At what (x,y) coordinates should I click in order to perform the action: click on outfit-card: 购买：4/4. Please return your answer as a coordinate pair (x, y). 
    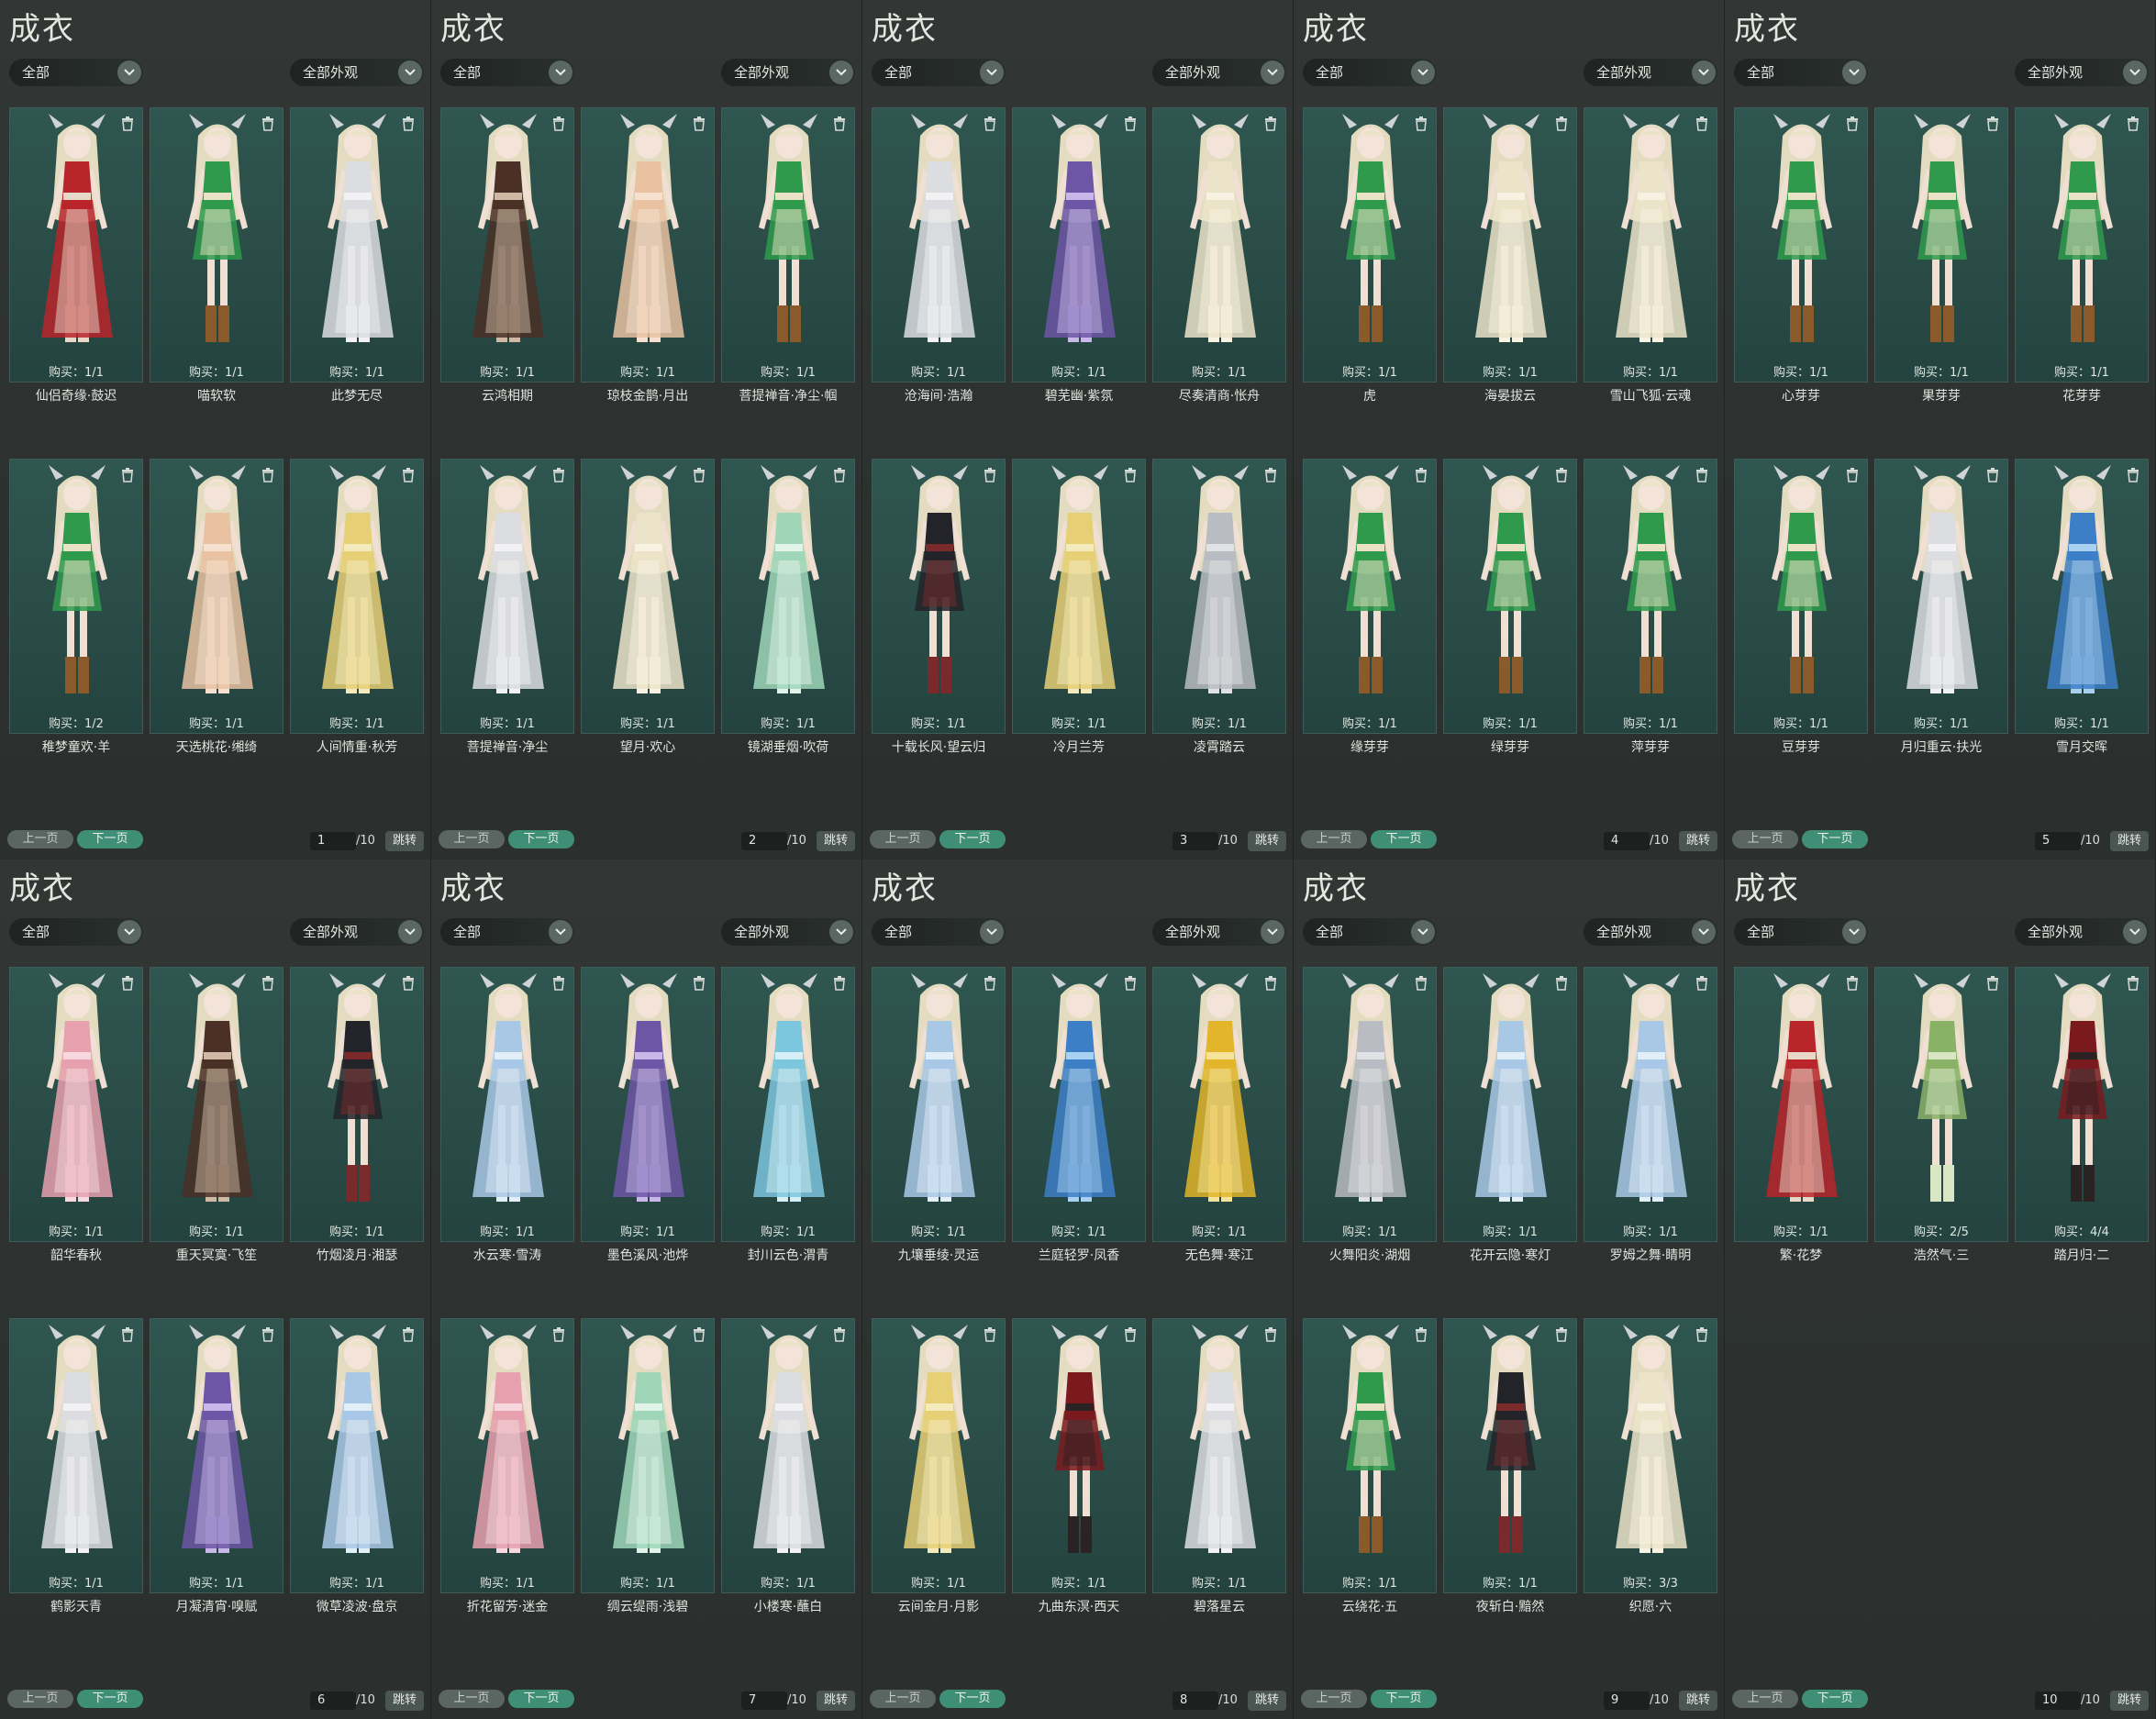
    Looking at the image, I should click on (2082, 1104).